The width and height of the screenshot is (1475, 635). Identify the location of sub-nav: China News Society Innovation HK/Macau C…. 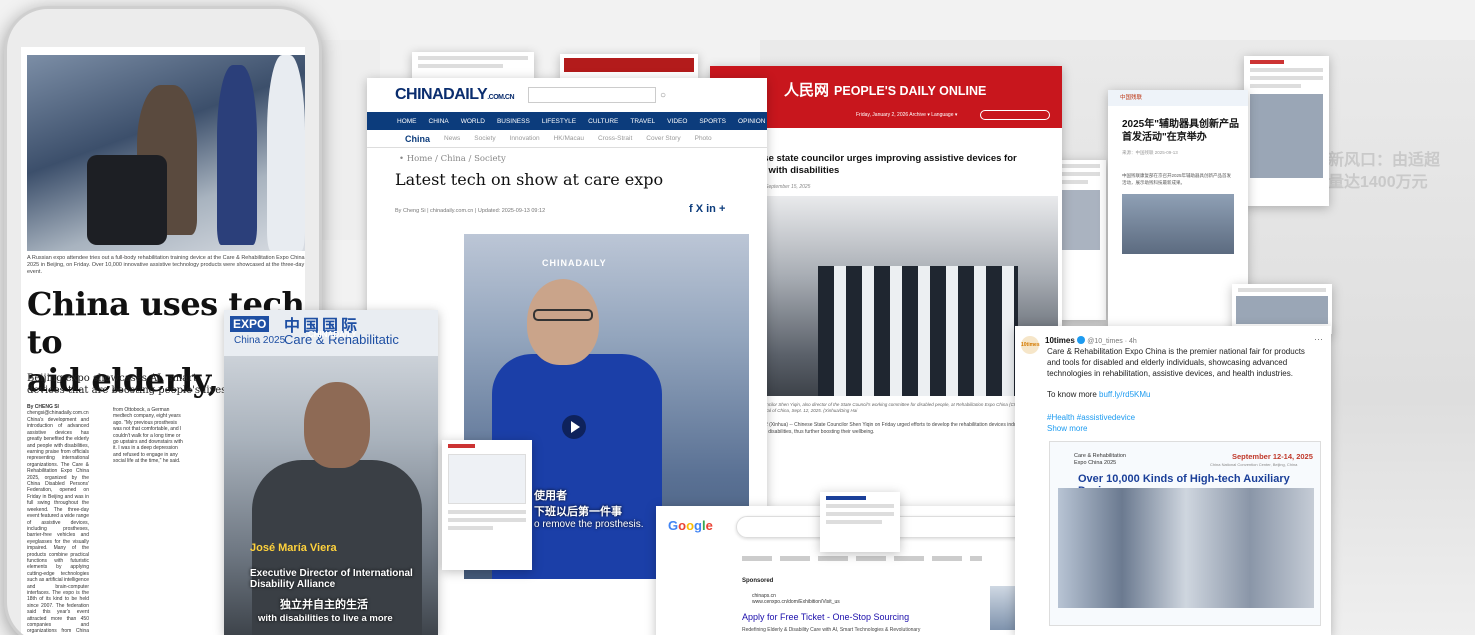
(567, 139).